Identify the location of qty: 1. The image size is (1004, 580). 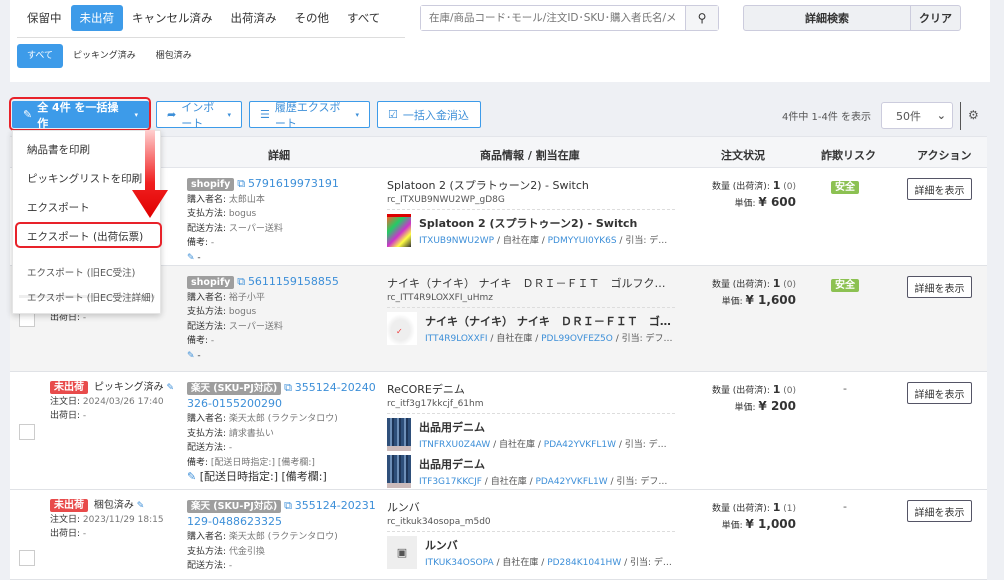
(776, 283).